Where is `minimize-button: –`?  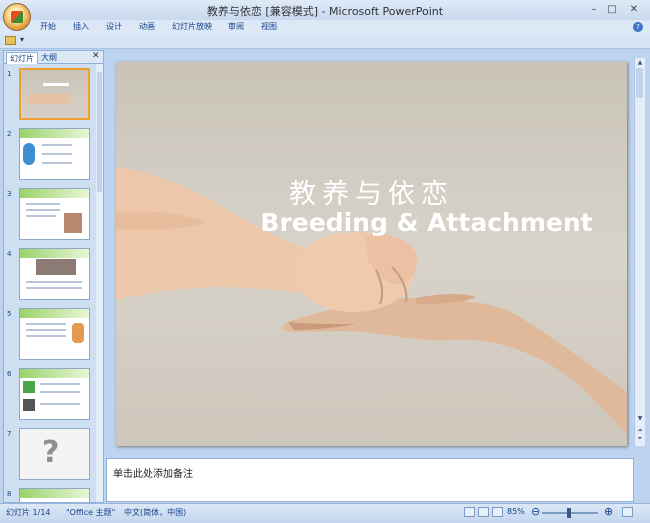 minimize-button: – is located at coordinates (594, 9).